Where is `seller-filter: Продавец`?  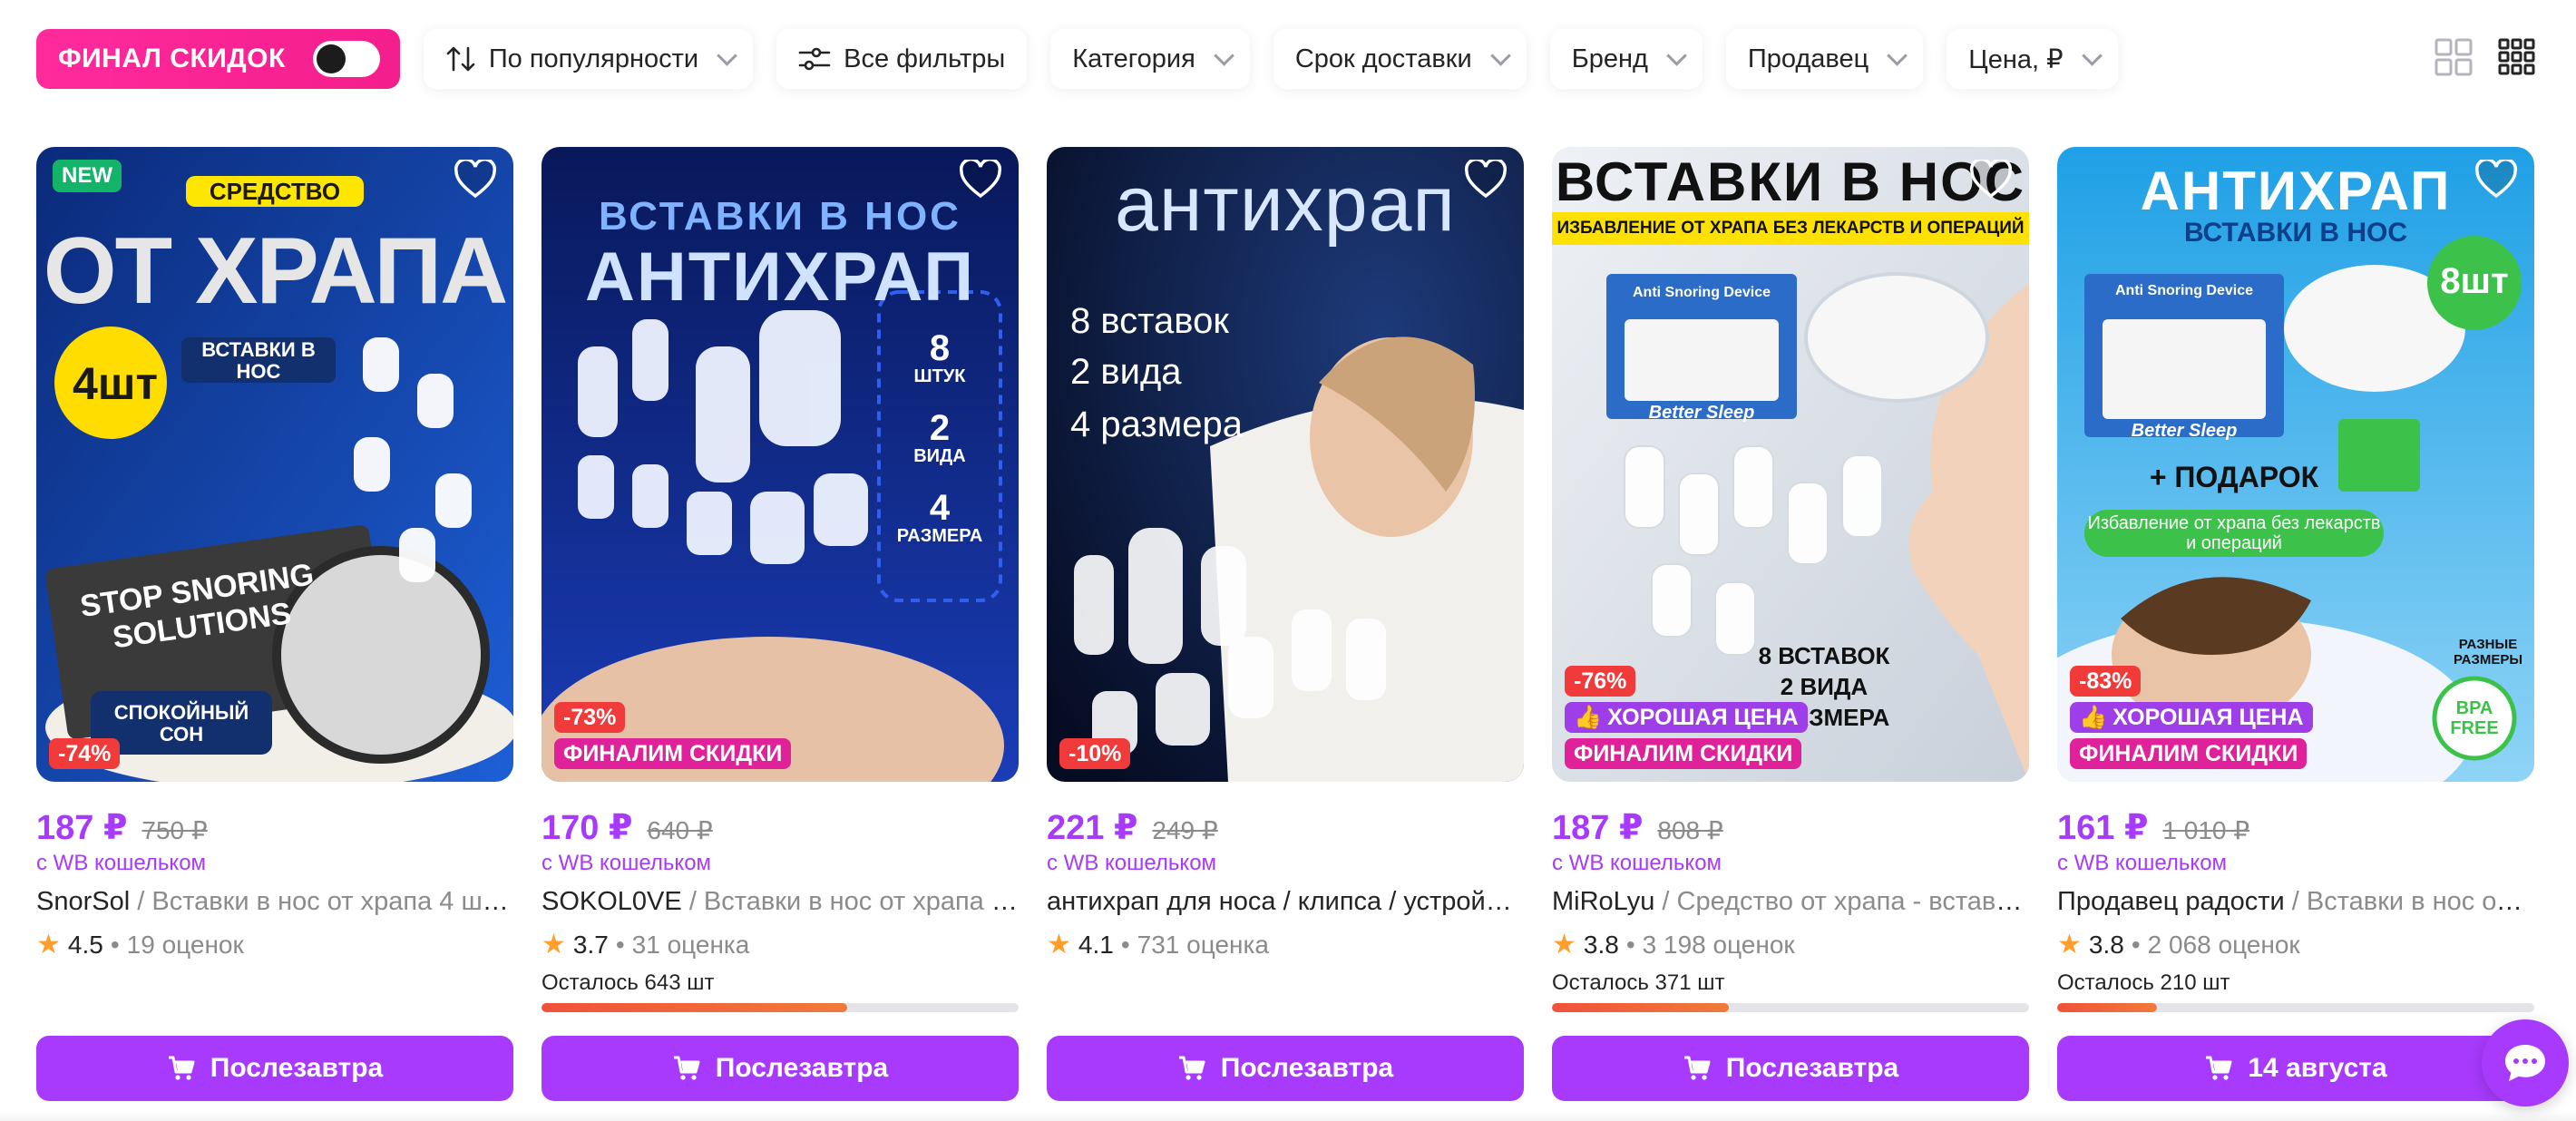 seller-filter: Продавец is located at coordinates (1824, 59).